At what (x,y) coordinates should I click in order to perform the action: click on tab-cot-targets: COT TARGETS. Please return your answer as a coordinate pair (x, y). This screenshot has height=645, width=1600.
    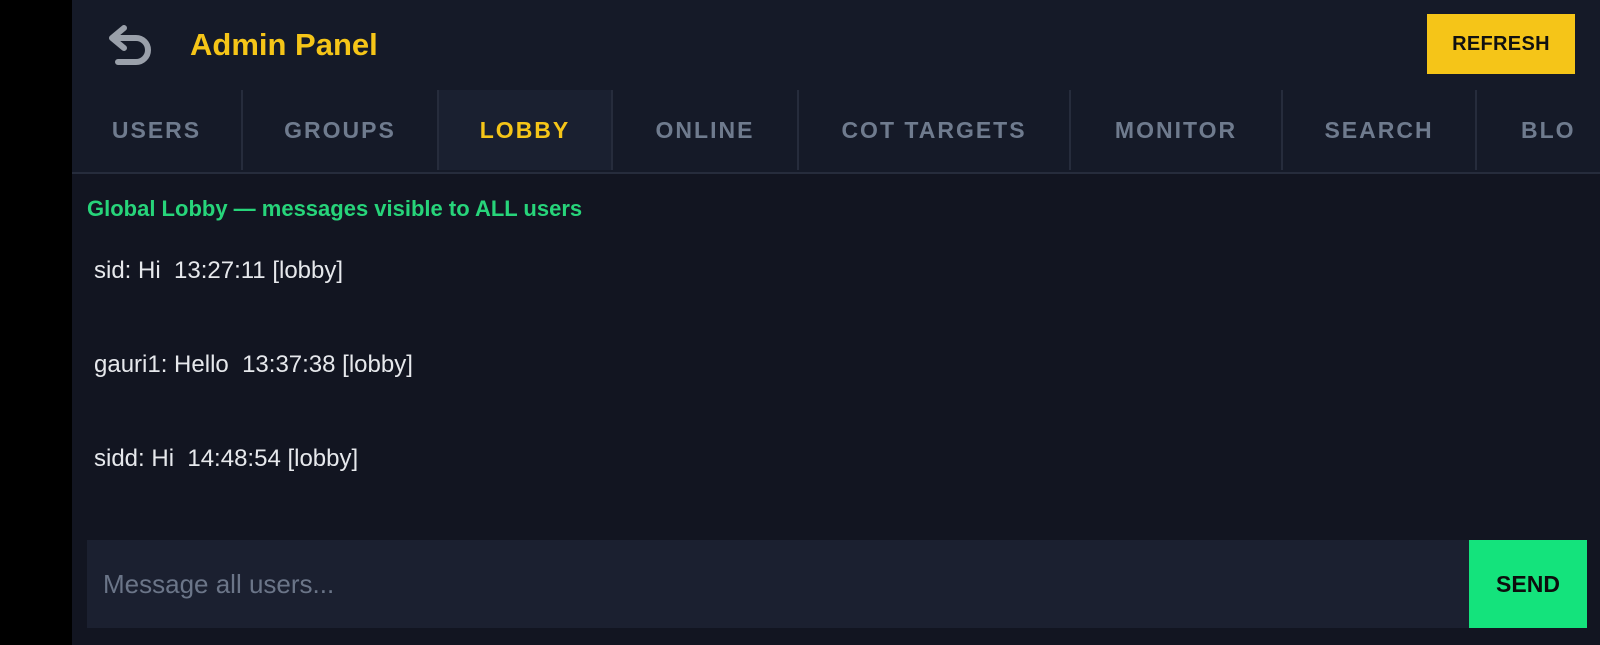
    Looking at the image, I should click on (935, 130).